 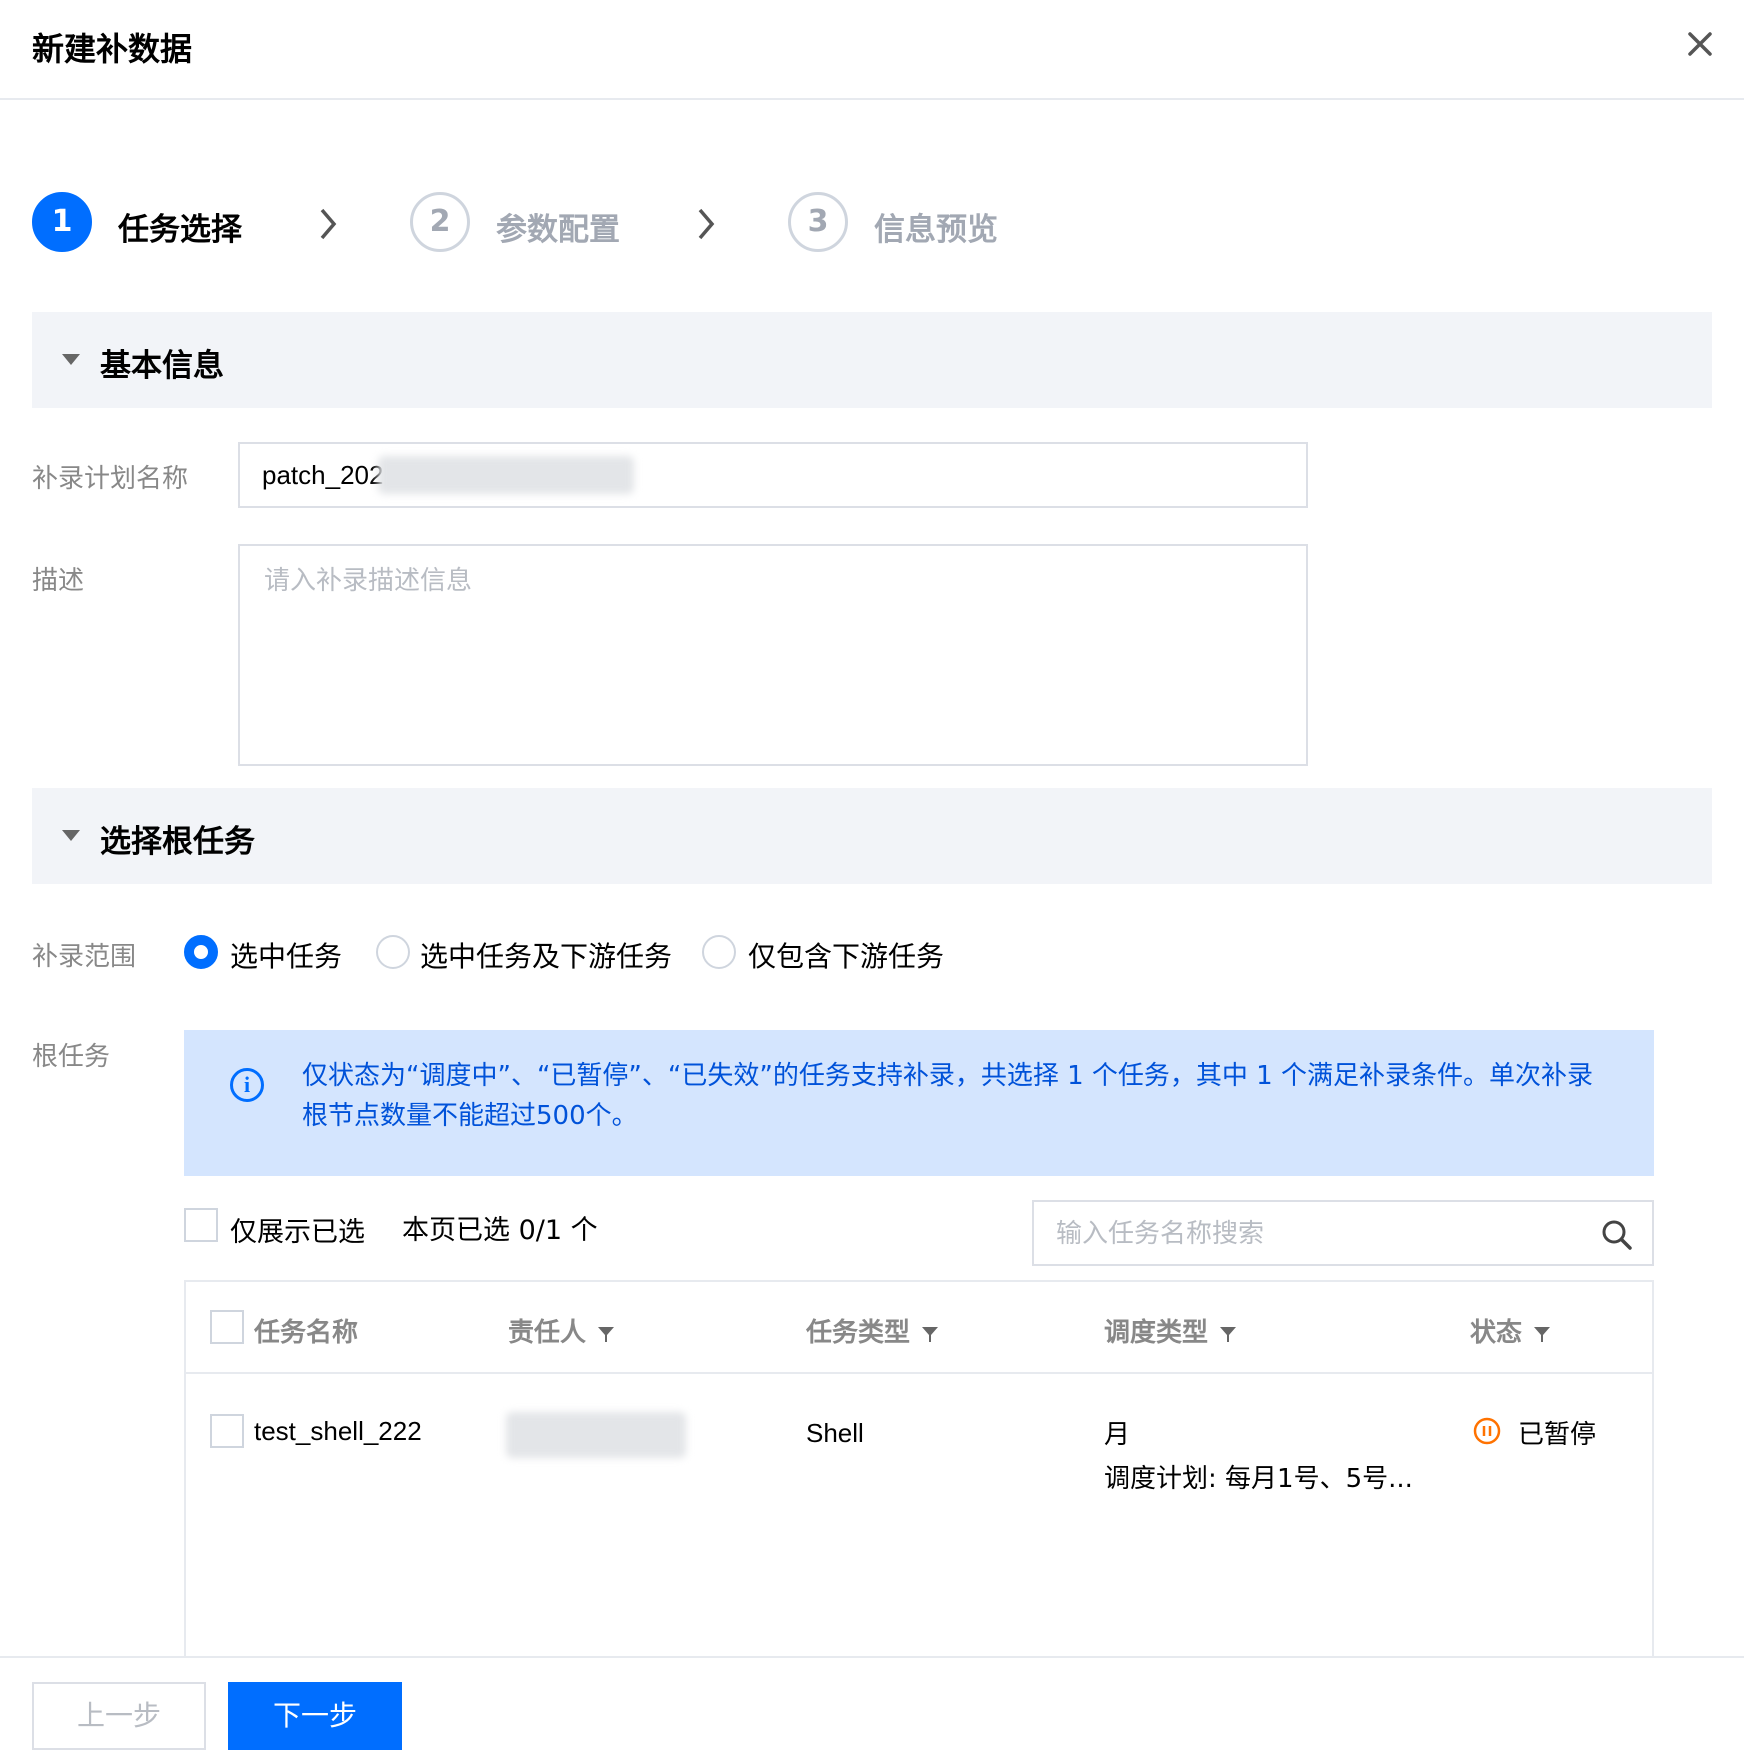 What do you see at coordinates (500, 1230) in the screenshot?
I see `page-selected-count: 本页已选 0/1 个` at bounding box center [500, 1230].